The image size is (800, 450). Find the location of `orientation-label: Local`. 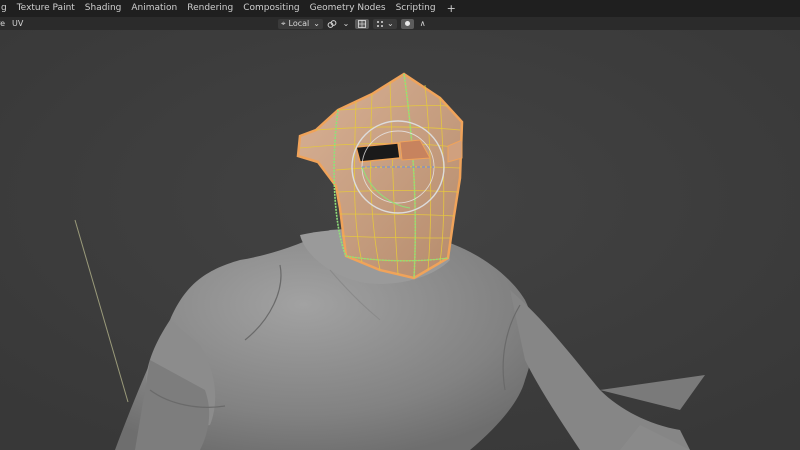

orientation-label: Local is located at coordinates (299, 23).